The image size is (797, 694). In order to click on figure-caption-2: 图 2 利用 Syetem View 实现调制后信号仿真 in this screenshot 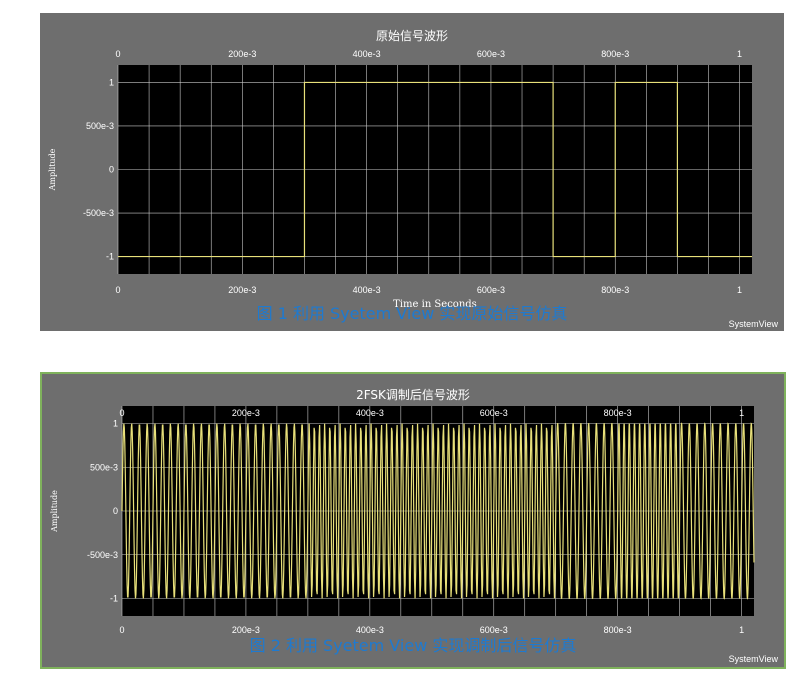, I will do `click(413, 645)`.